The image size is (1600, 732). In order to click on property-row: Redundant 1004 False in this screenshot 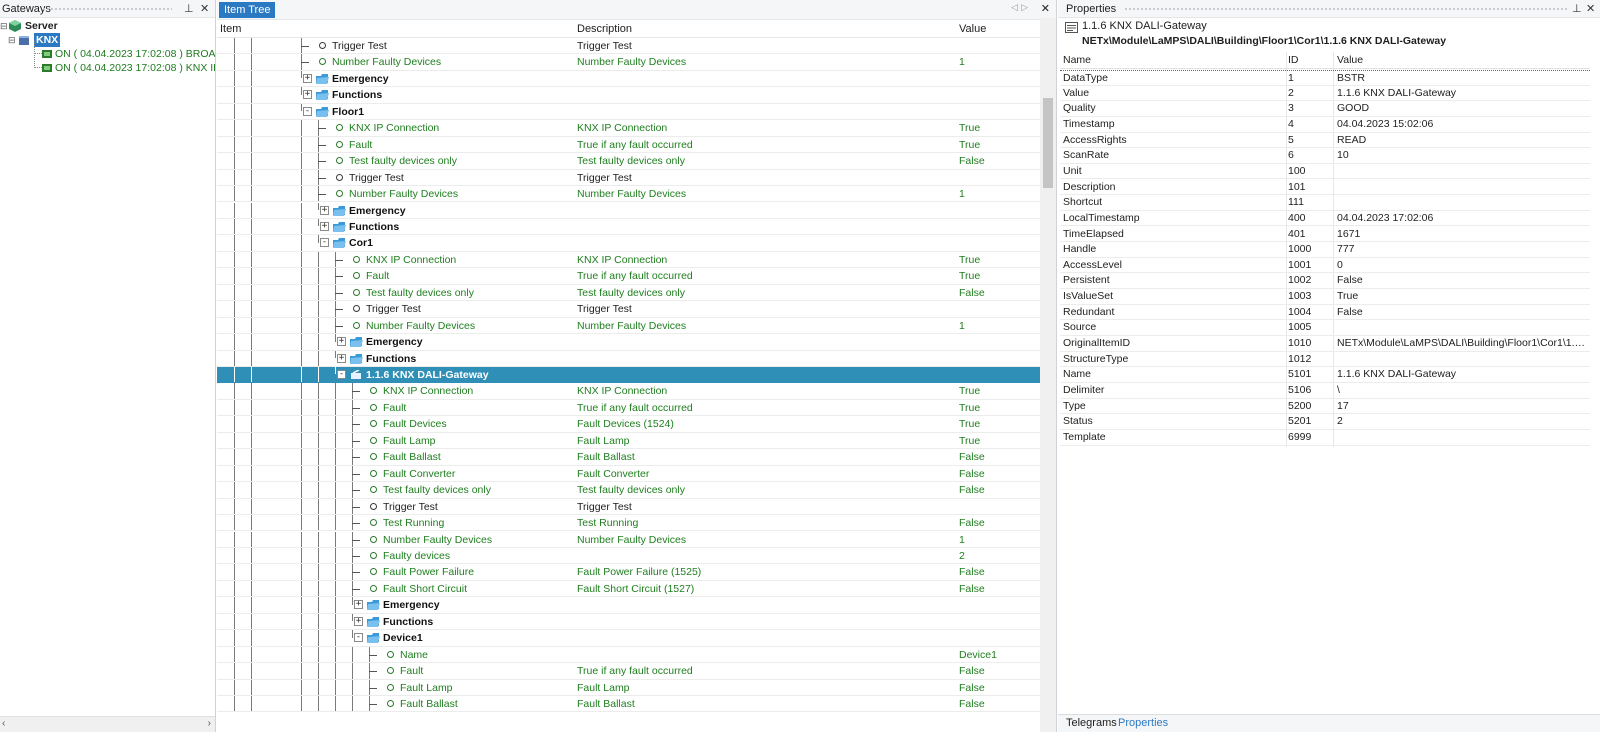, I will do `click(1325, 313)`.